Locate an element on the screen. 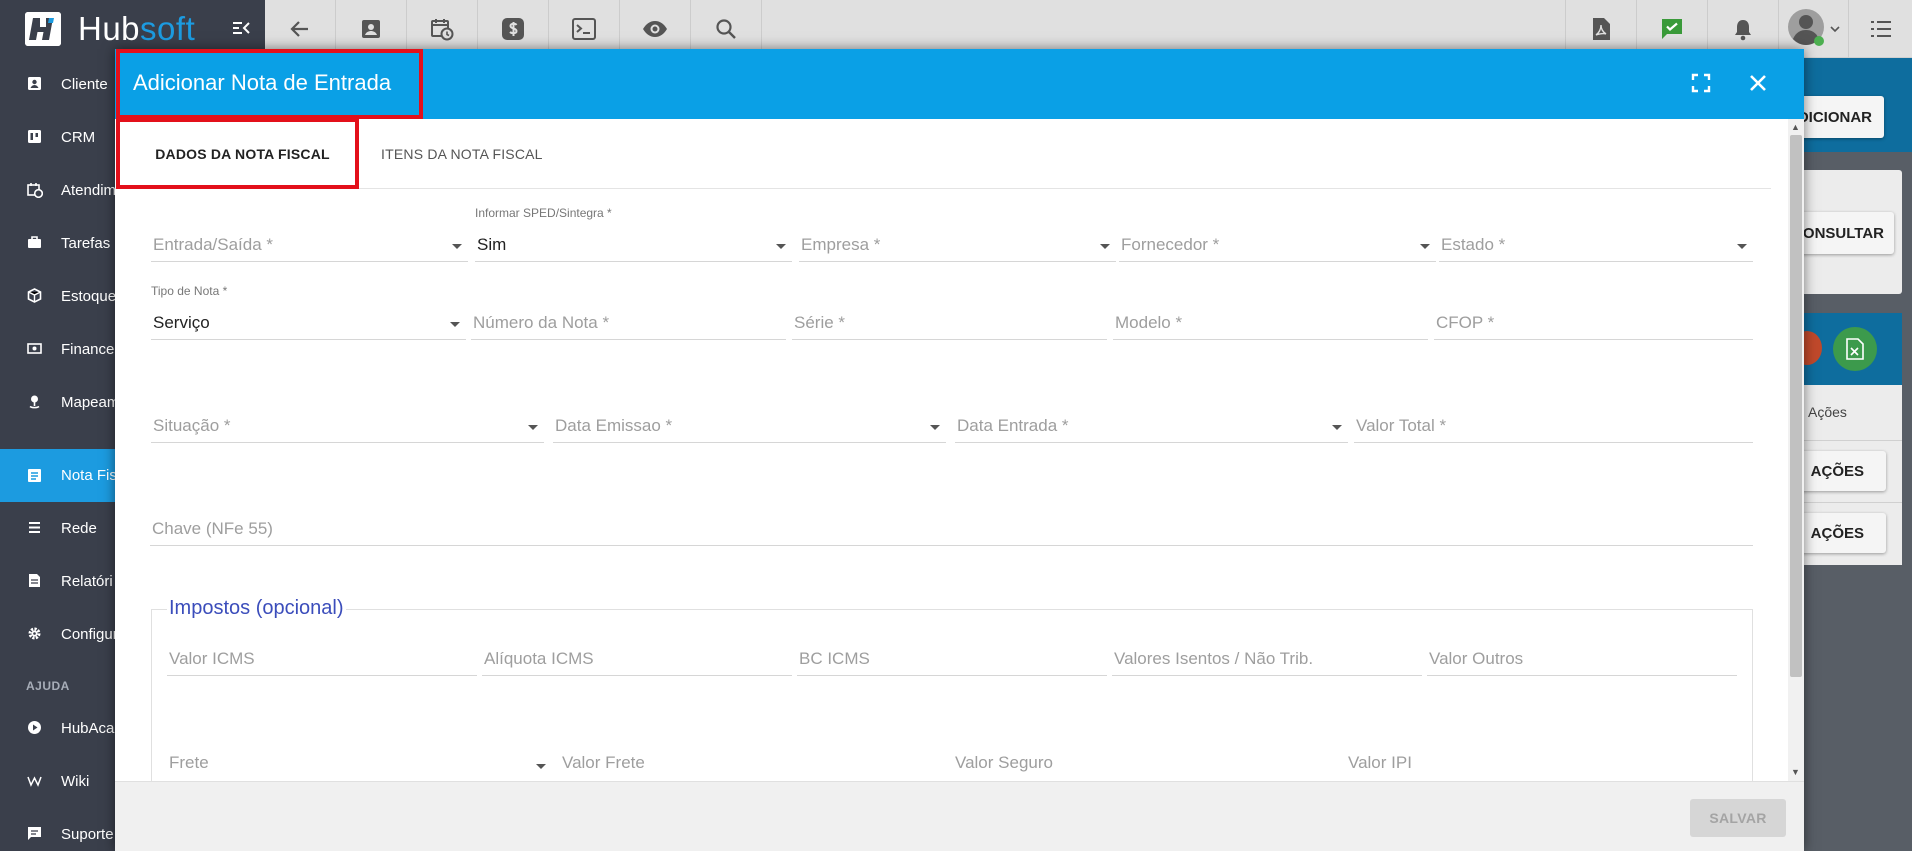 This screenshot has height=851, width=1912. user-avatar is located at coordinates (1807, 29).